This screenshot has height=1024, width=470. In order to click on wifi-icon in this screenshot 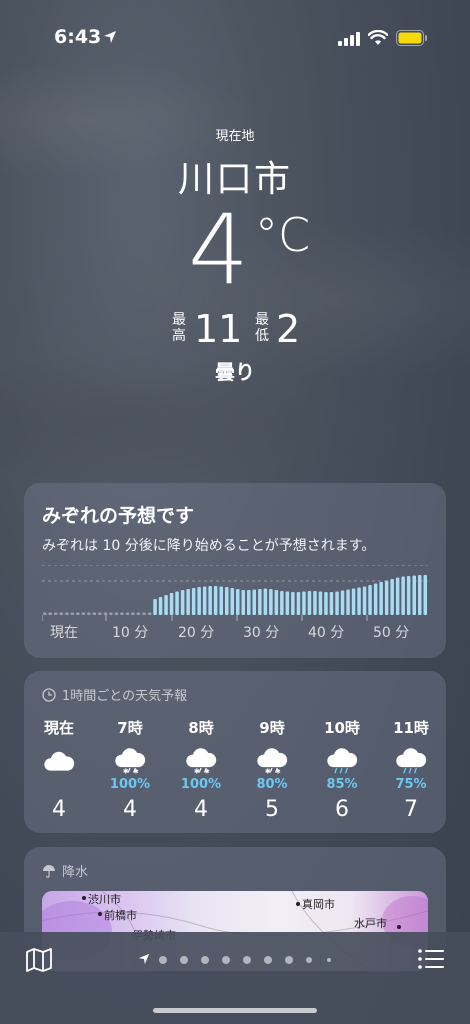, I will do `click(378, 37)`.